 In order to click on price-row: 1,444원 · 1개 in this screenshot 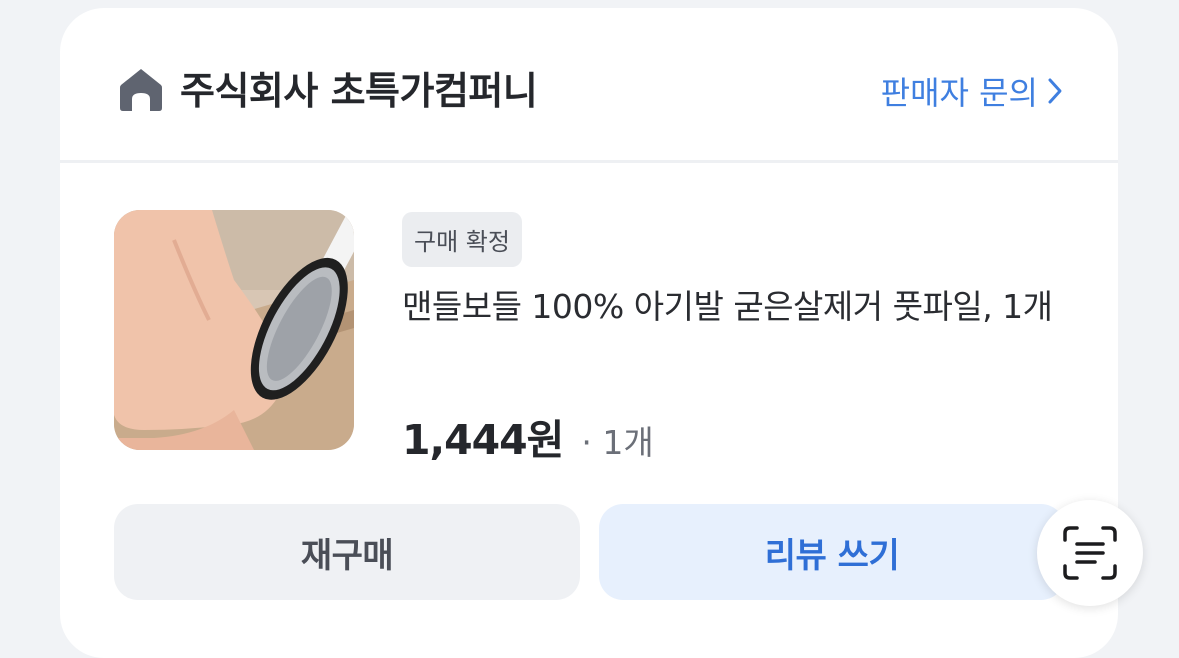, I will do `click(528, 436)`.